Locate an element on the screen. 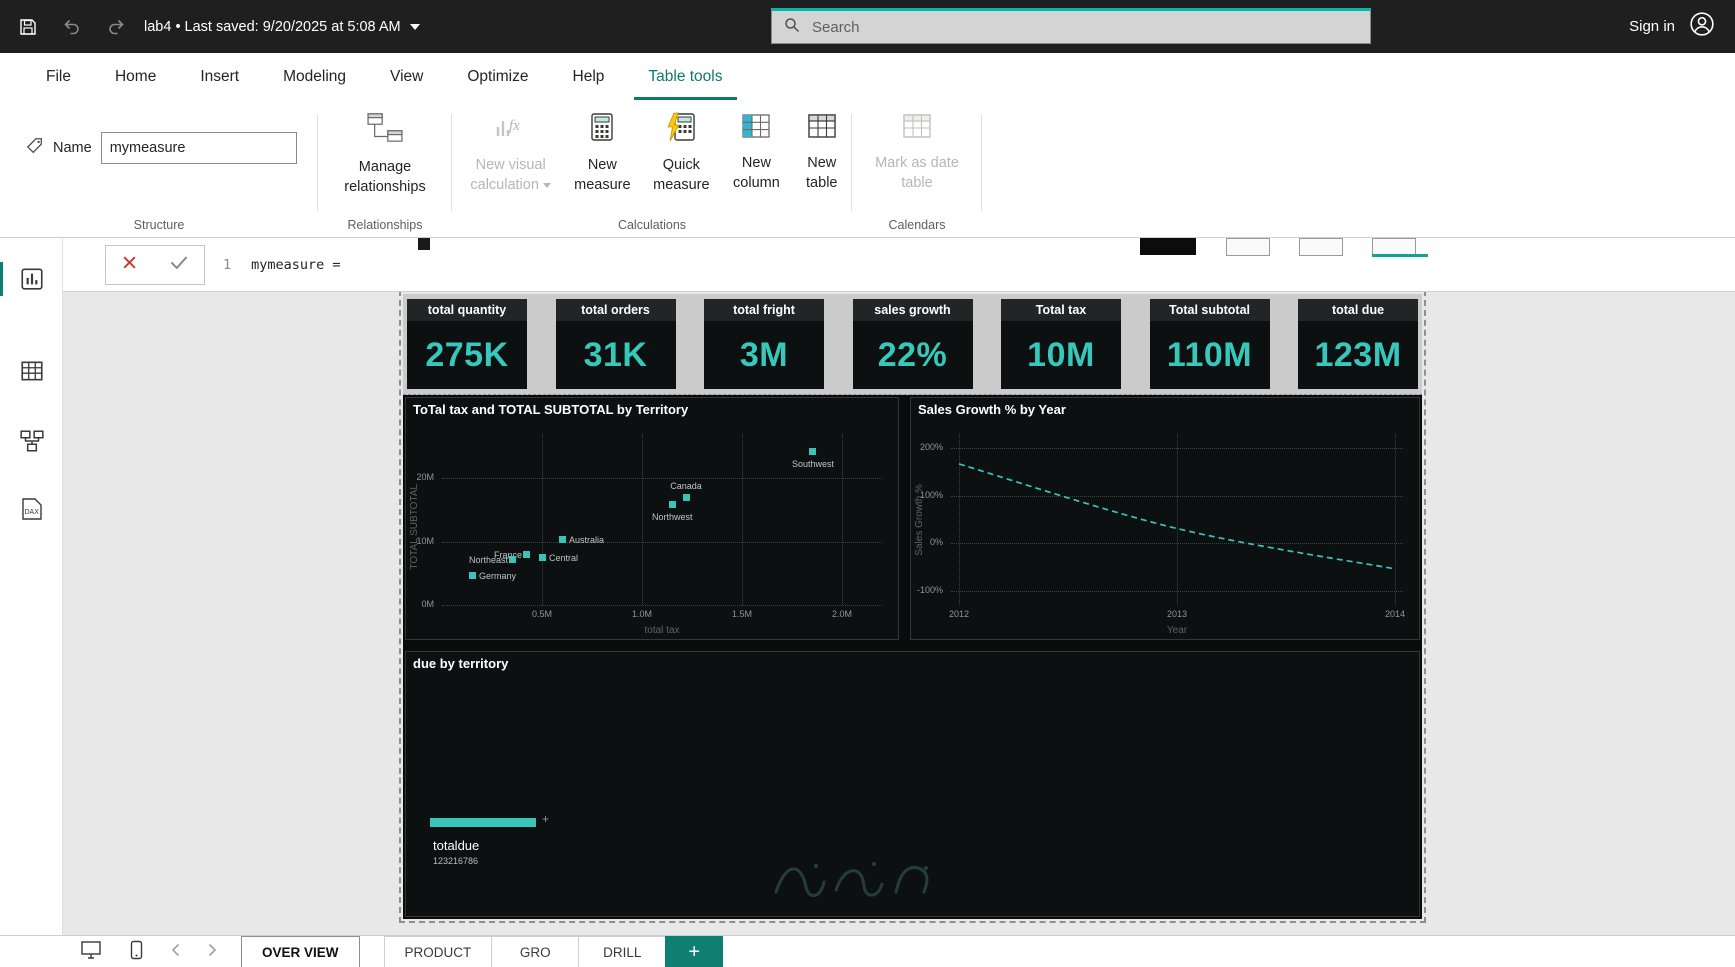 The image size is (1735, 967). card-total-subtotal: Total subtotal 110M is located at coordinates (1209, 344).